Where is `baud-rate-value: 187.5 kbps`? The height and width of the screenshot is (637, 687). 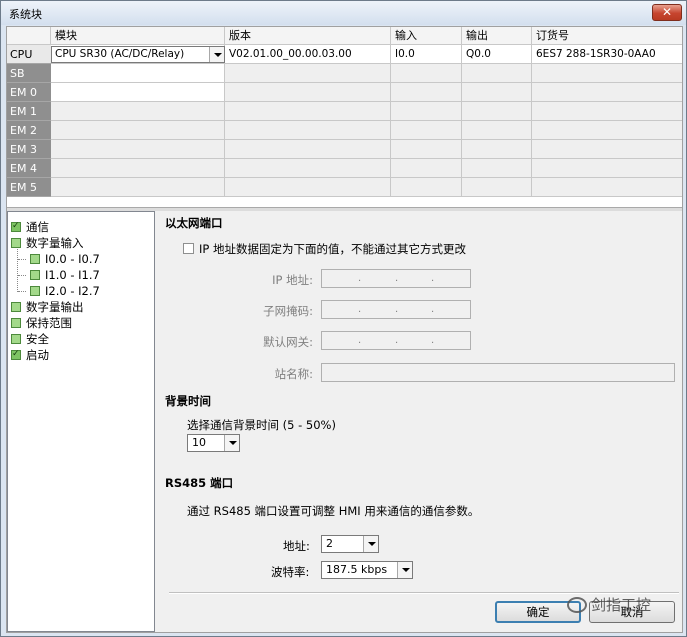
baud-rate-value: 187.5 kbps is located at coordinates (357, 569).